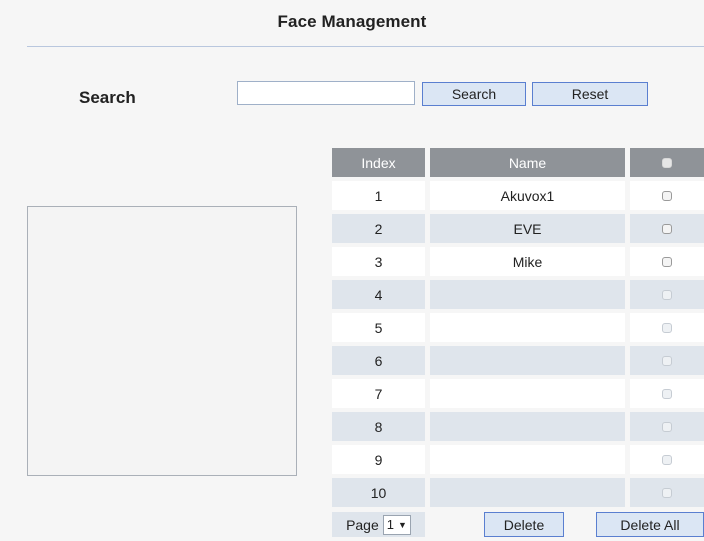  What do you see at coordinates (524, 524) in the screenshot?
I see `delete-button: Delete` at bounding box center [524, 524].